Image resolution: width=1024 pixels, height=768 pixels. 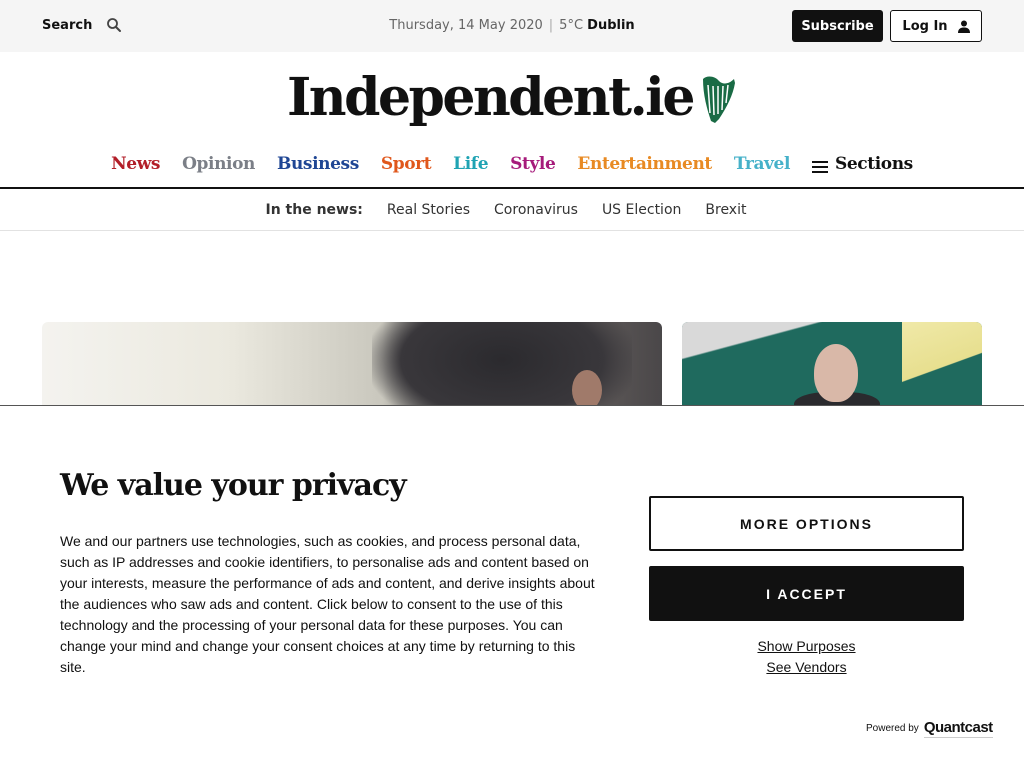 What do you see at coordinates (806, 523) in the screenshot?
I see `more-options-button: MORE OPTIONS` at bounding box center [806, 523].